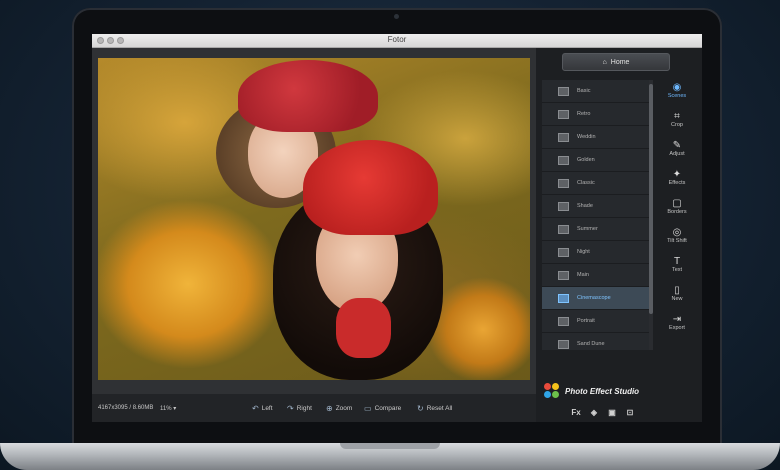 Image resolution: width=780 pixels, height=470 pixels. Describe the element at coordinates (576, 412) in the screenshot. I see `fx-icon: Fx` at that location.